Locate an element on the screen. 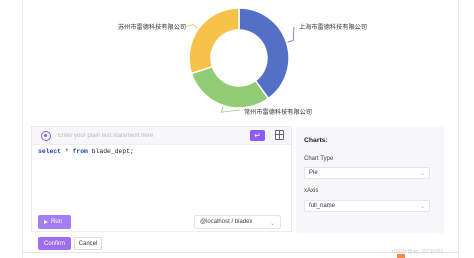 This screenshot has width=474, height=258. xaxis-select: full_name ⌄ is located at coordinates (367, 206).